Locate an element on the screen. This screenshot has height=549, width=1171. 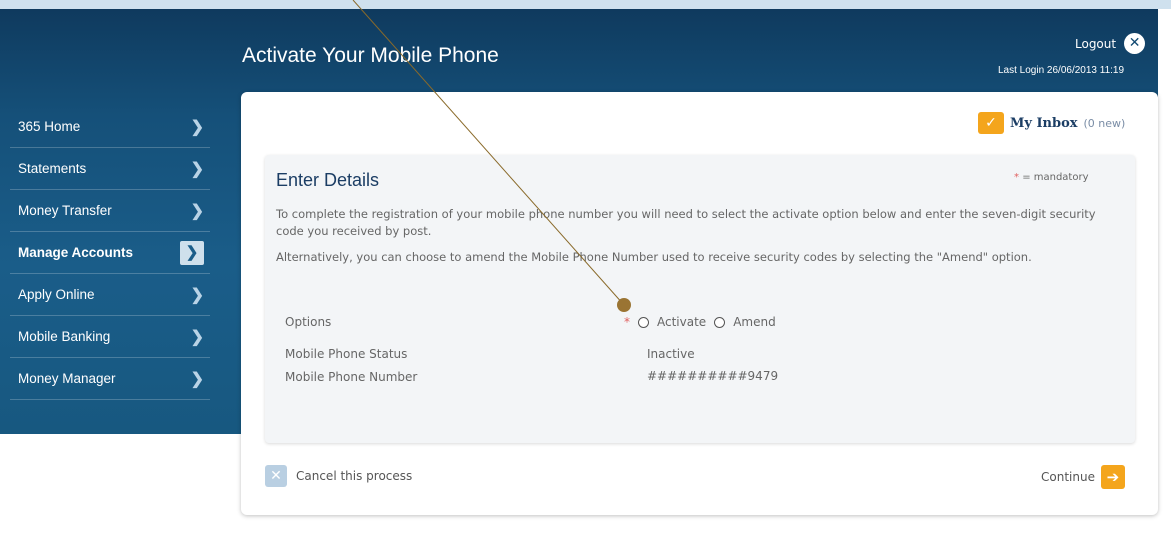
annotation-pointer is located at coordinates (491, 156).